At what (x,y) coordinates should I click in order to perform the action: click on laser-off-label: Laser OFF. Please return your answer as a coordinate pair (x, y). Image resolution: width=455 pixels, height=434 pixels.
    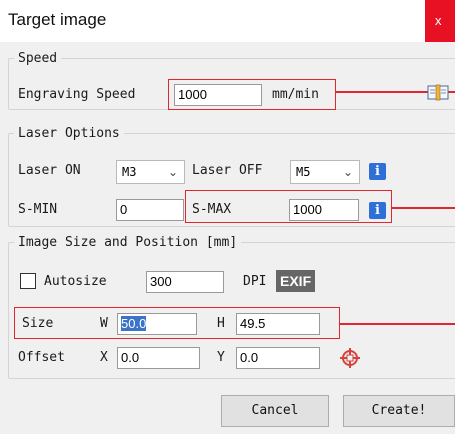
    Looking at the image, I should click on (227, 170).